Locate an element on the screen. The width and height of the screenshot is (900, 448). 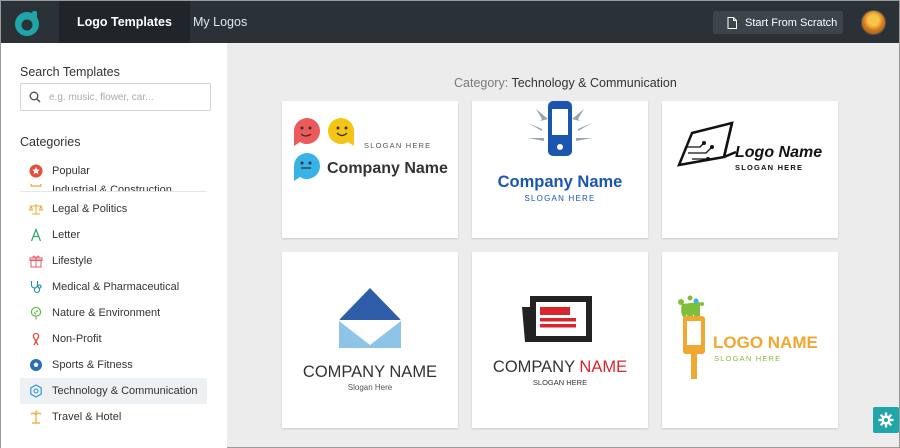
hardhat-icon is located at coordinates (36, 187).